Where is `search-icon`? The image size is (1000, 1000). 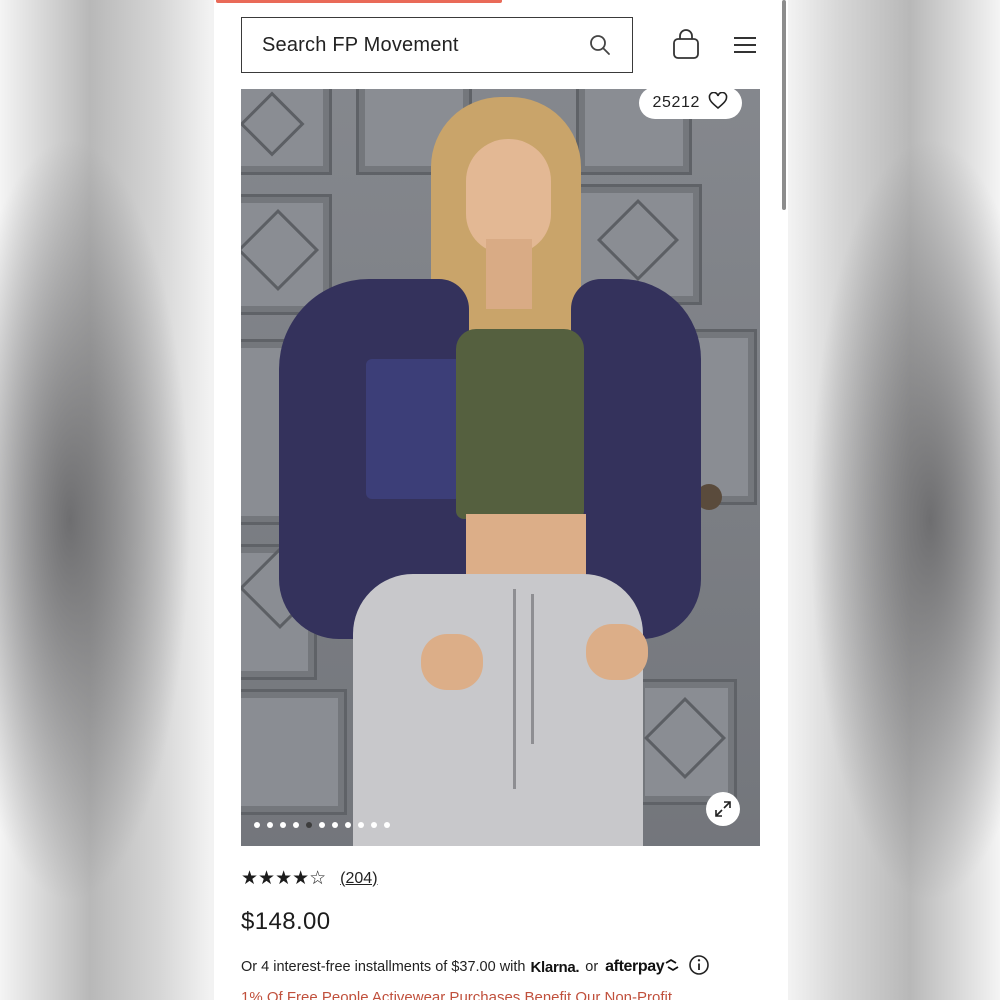
search-icon is located at coordinates (600, 45).